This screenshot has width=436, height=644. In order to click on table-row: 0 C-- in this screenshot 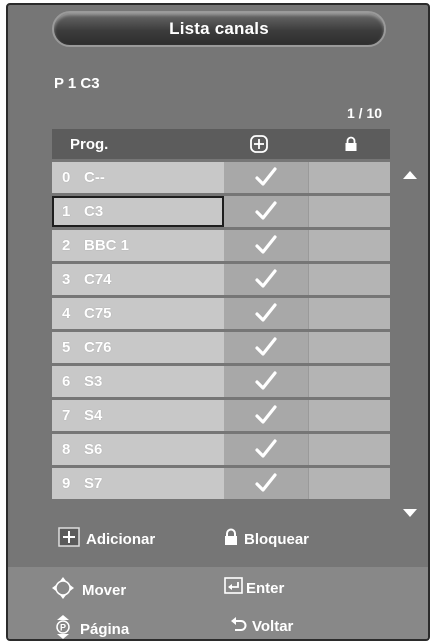, I will do `click(221, 177)`.